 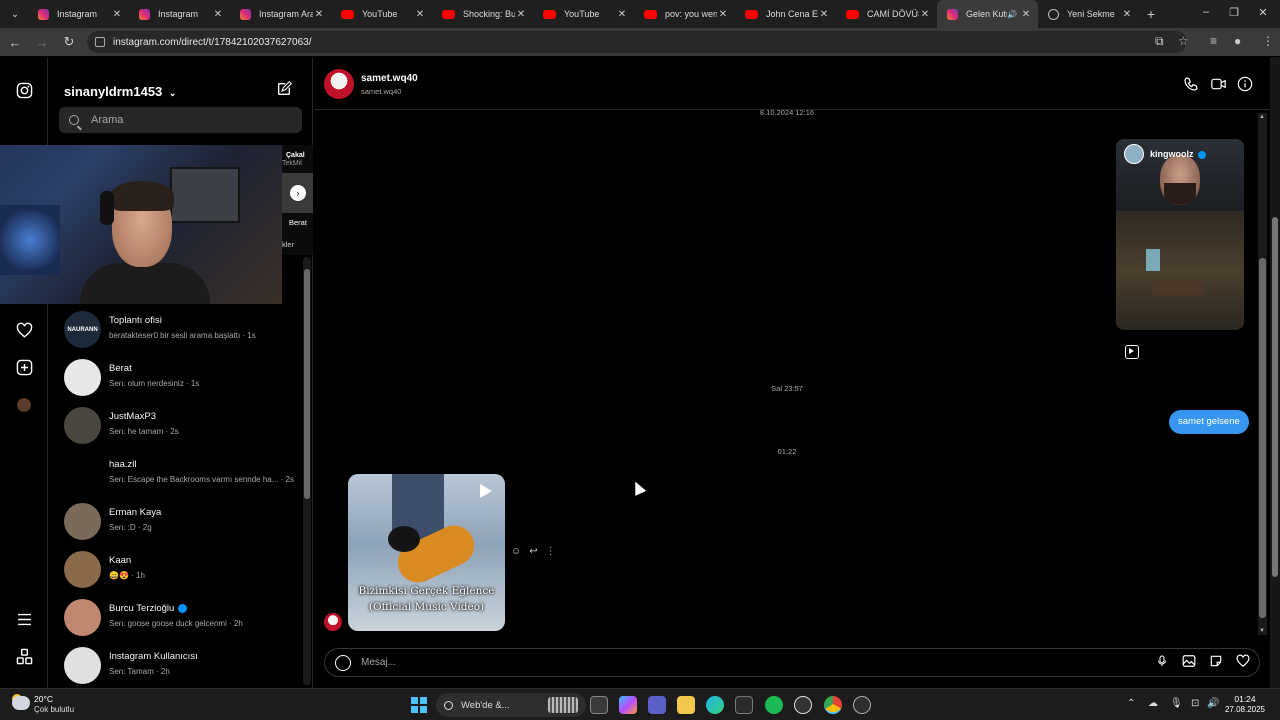 What do you see at coordinates (1151, 14) in the screenshot?
I see `new-tab-button: +` at bounding box center [1151, 14].